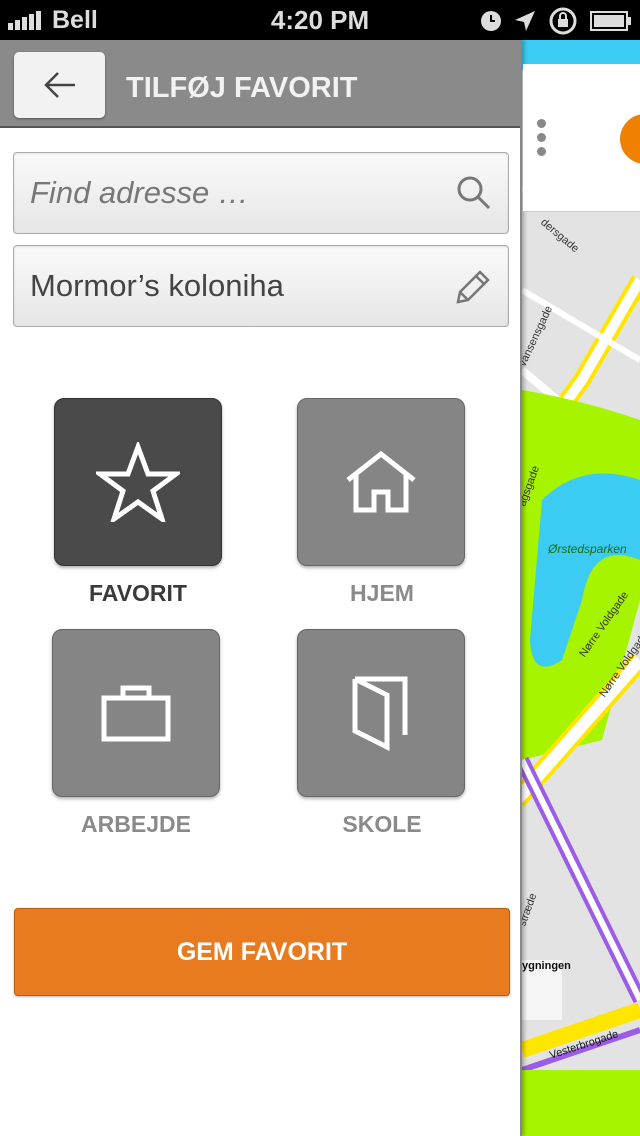 The image size is (640, 1136). I want to click on category-favorit, so click(138, 482).